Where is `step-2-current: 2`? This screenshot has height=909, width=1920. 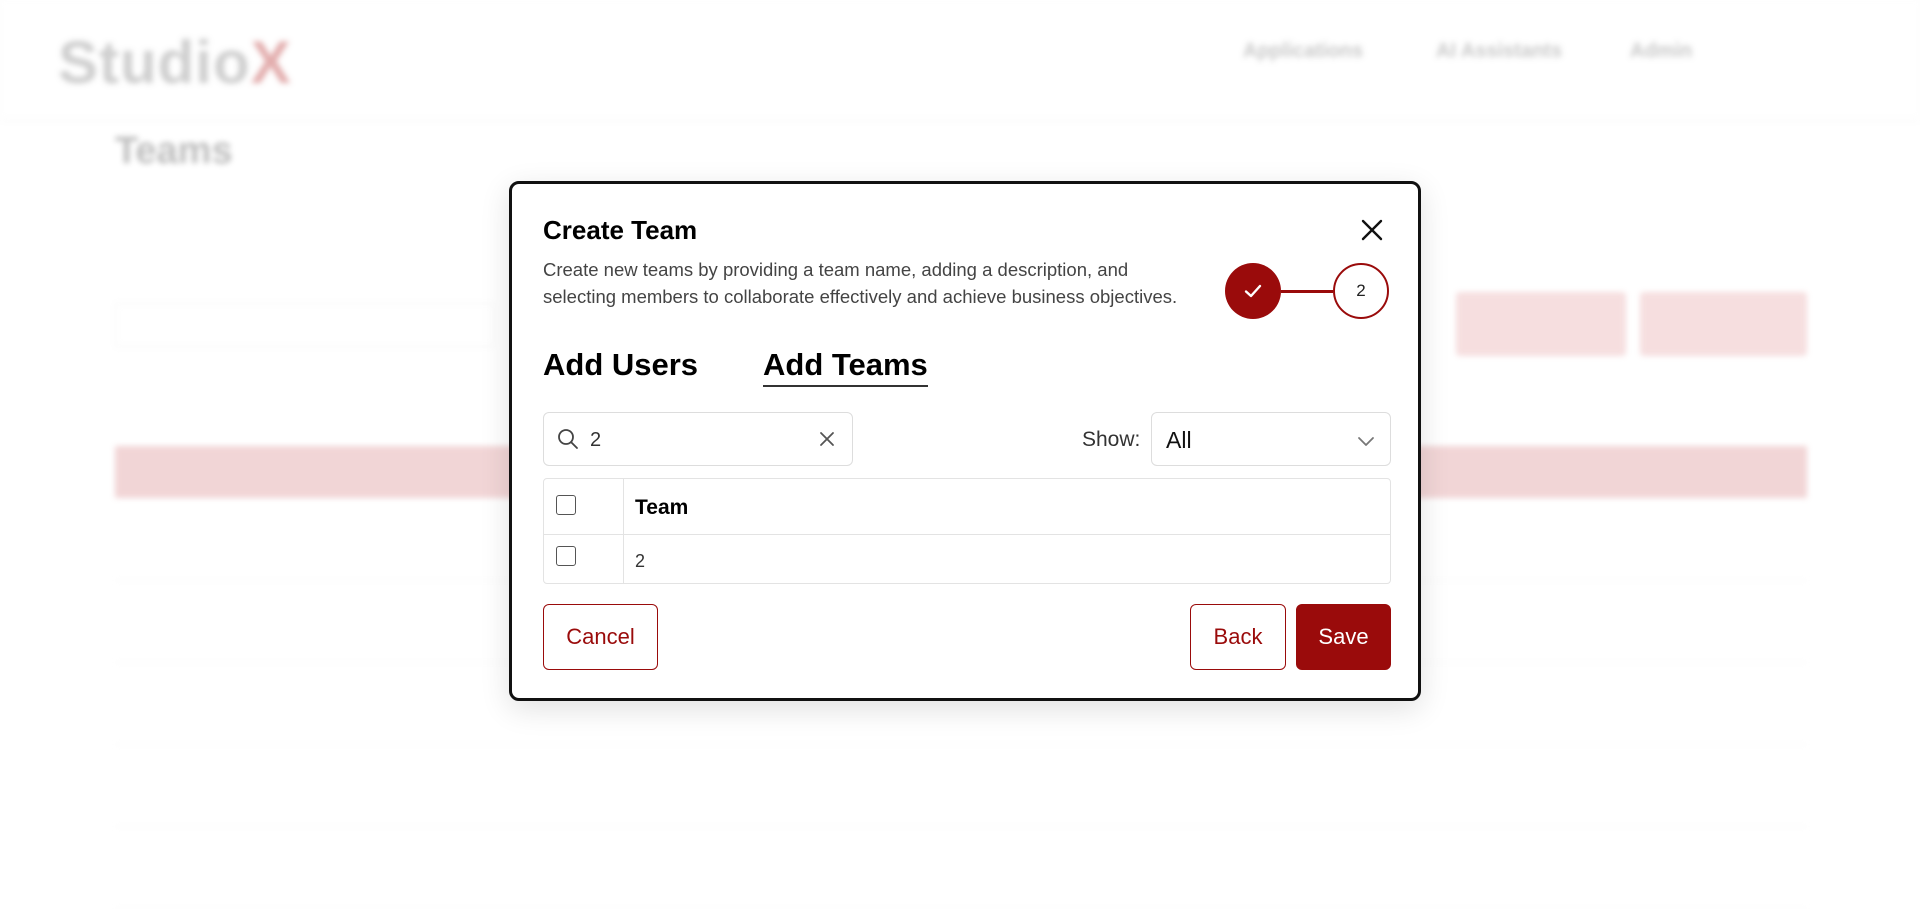 step-2-current: 2 is located at coordinates (1361, 291).